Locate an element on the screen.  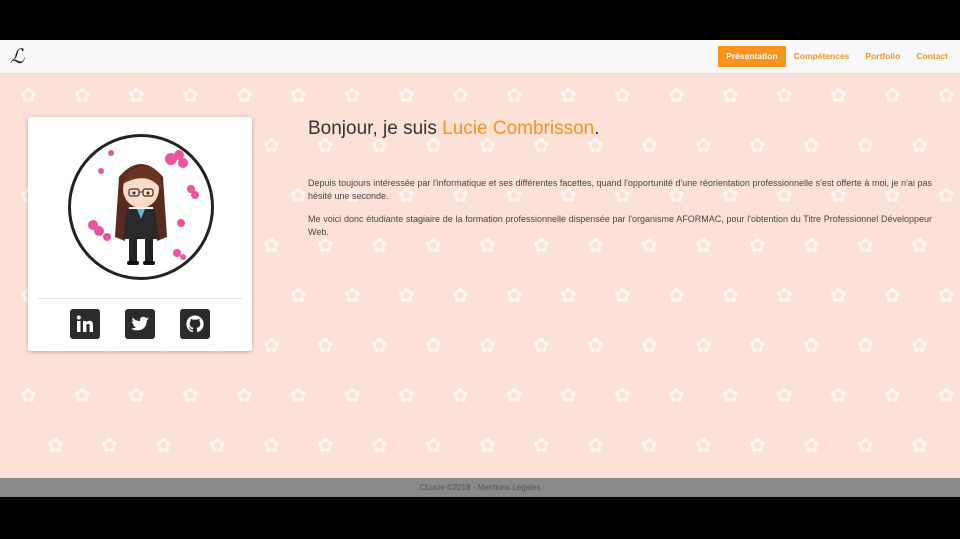
nav-presentation: Présentation is located at coordinates (752, 56).